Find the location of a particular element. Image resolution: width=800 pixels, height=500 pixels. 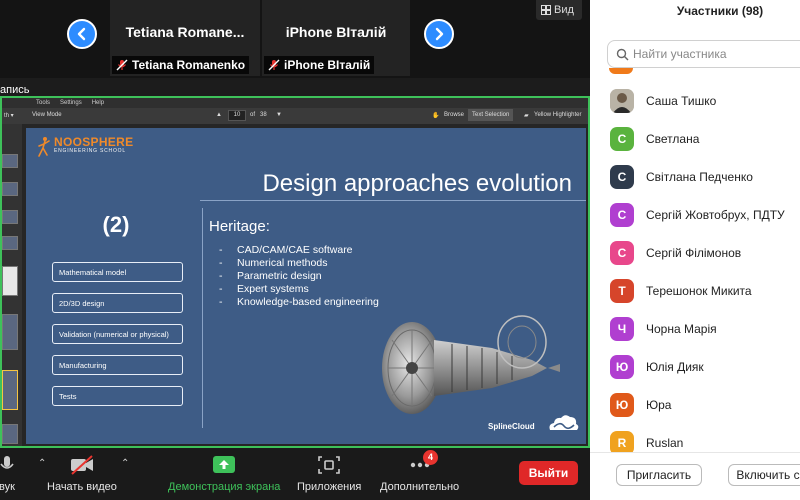

search-icon is located at coordinates (622, 54).